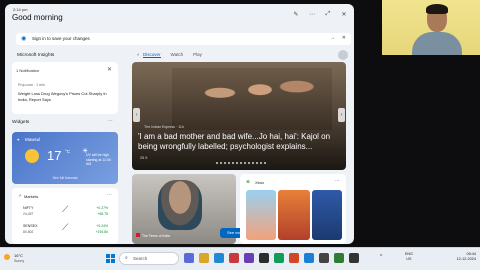 The width and height of the screenshot is (480, 270). I want to click on widgets-header: 2:14 pm Good morning ✎ ⋯ ⤢ ✕, so click(179, 15).